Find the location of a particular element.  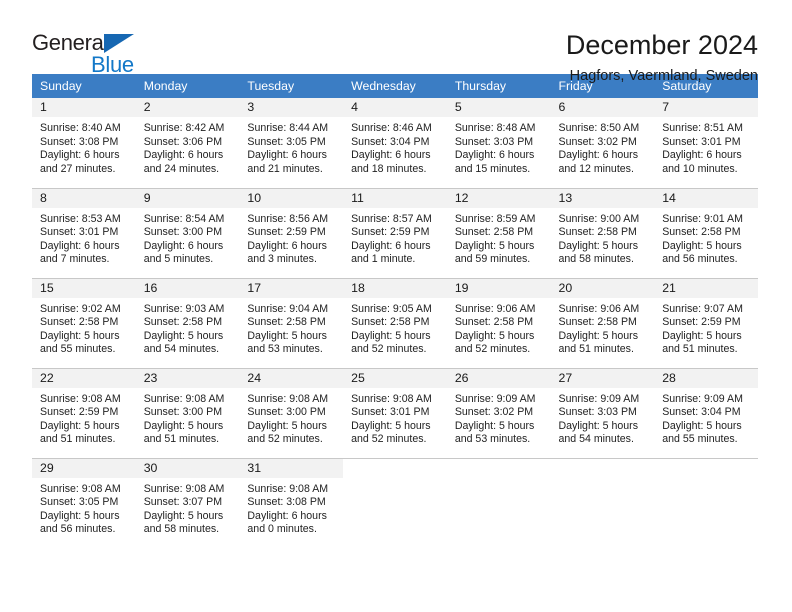

daylight-text-line2: and 24 minutes. is located at coordinates (181, 168).